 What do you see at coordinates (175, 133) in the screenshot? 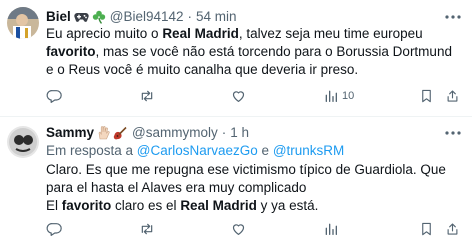
I see `author-handle: @sammymoly` at bounding box center [175, 133].